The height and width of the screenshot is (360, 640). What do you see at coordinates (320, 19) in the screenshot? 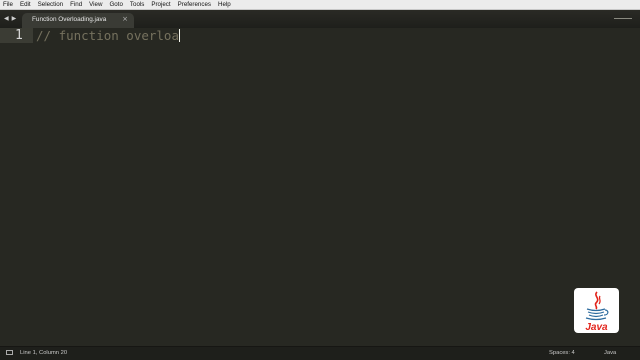
I see `tab-bar: ◀ ▶ Function Overloading.java ×` at bounding box center [320, 19].